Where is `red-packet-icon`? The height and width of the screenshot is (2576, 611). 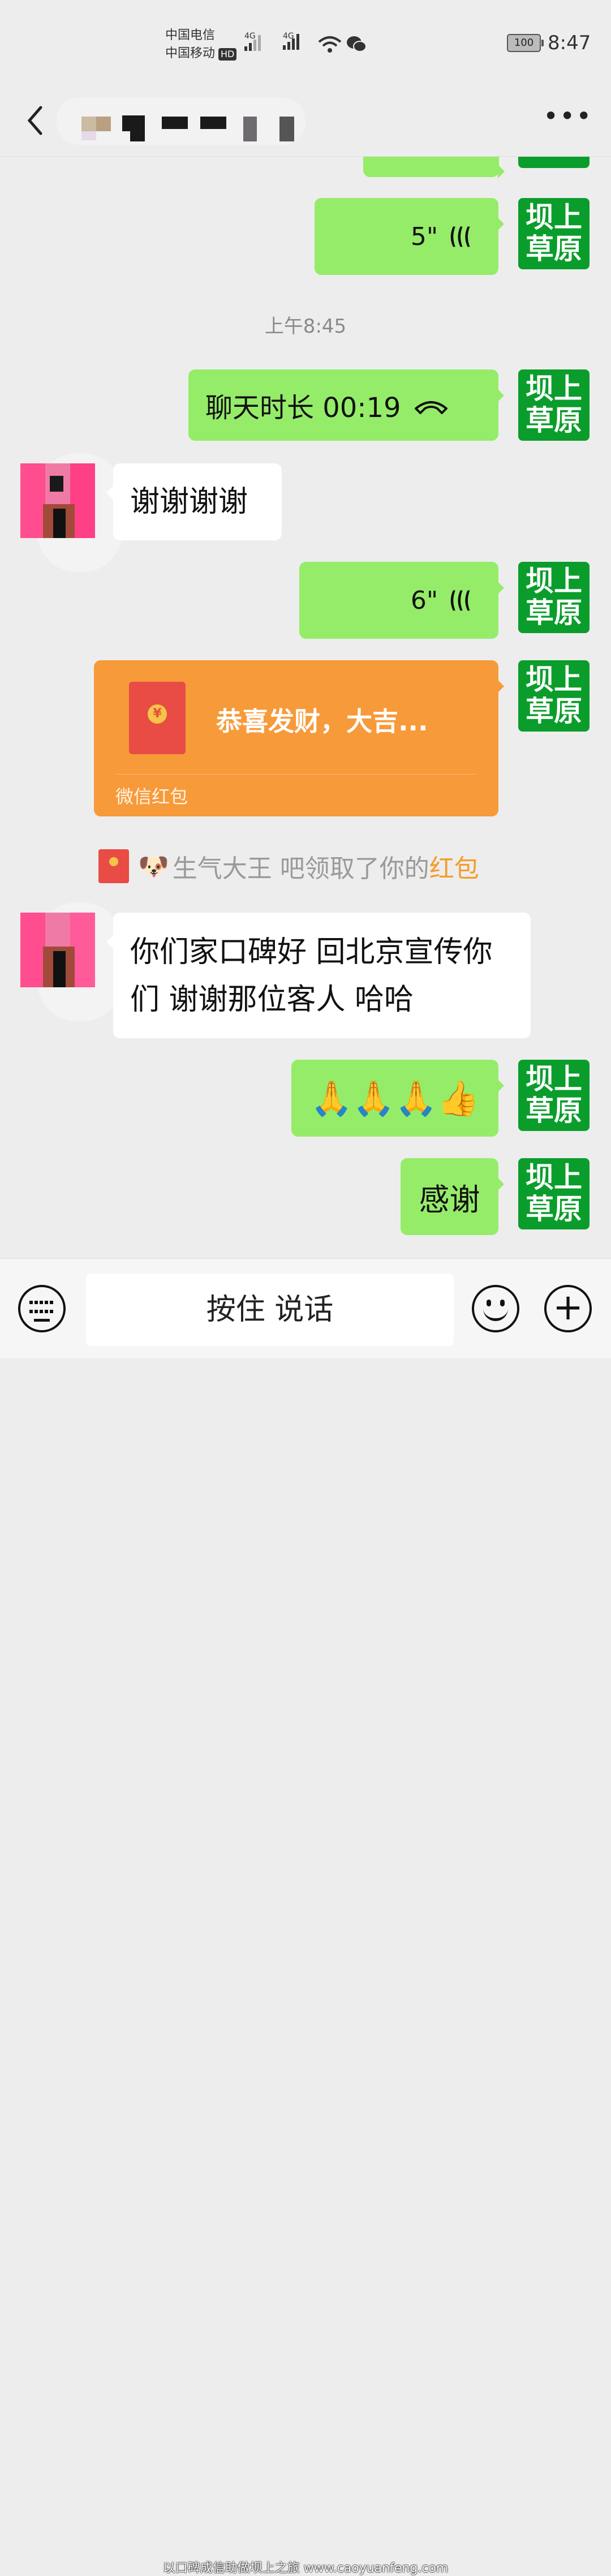
red-packet-icon is located at coordinates (113, 866).